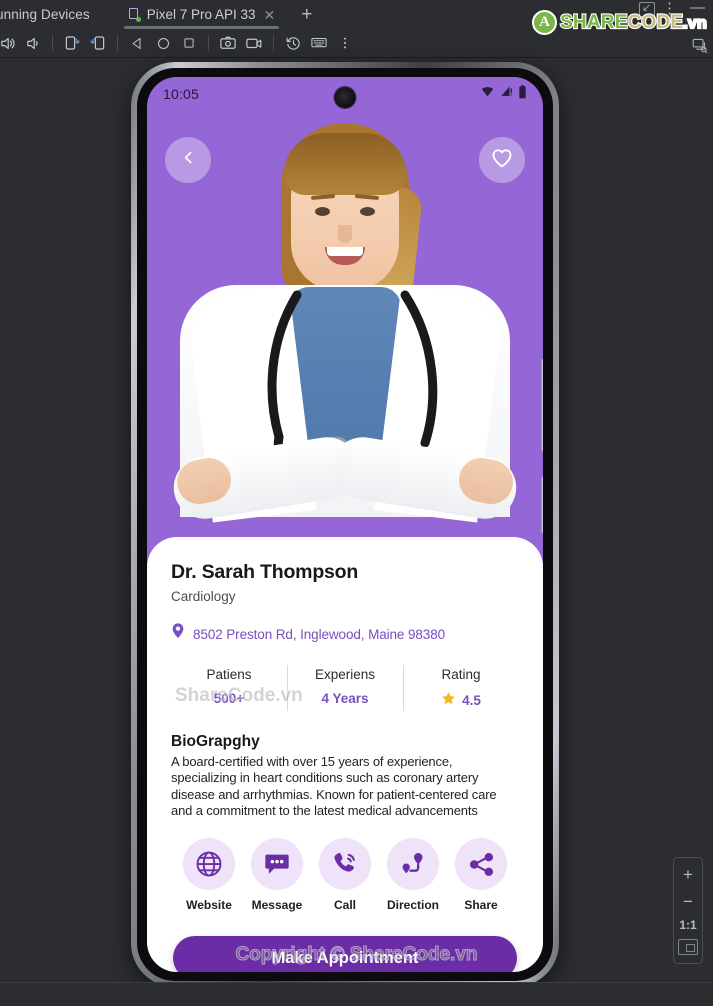 The image size is (713, 1006). Describe the element at coordinates (522, 94) in the screenshot. I see `battery-icon` at that location.